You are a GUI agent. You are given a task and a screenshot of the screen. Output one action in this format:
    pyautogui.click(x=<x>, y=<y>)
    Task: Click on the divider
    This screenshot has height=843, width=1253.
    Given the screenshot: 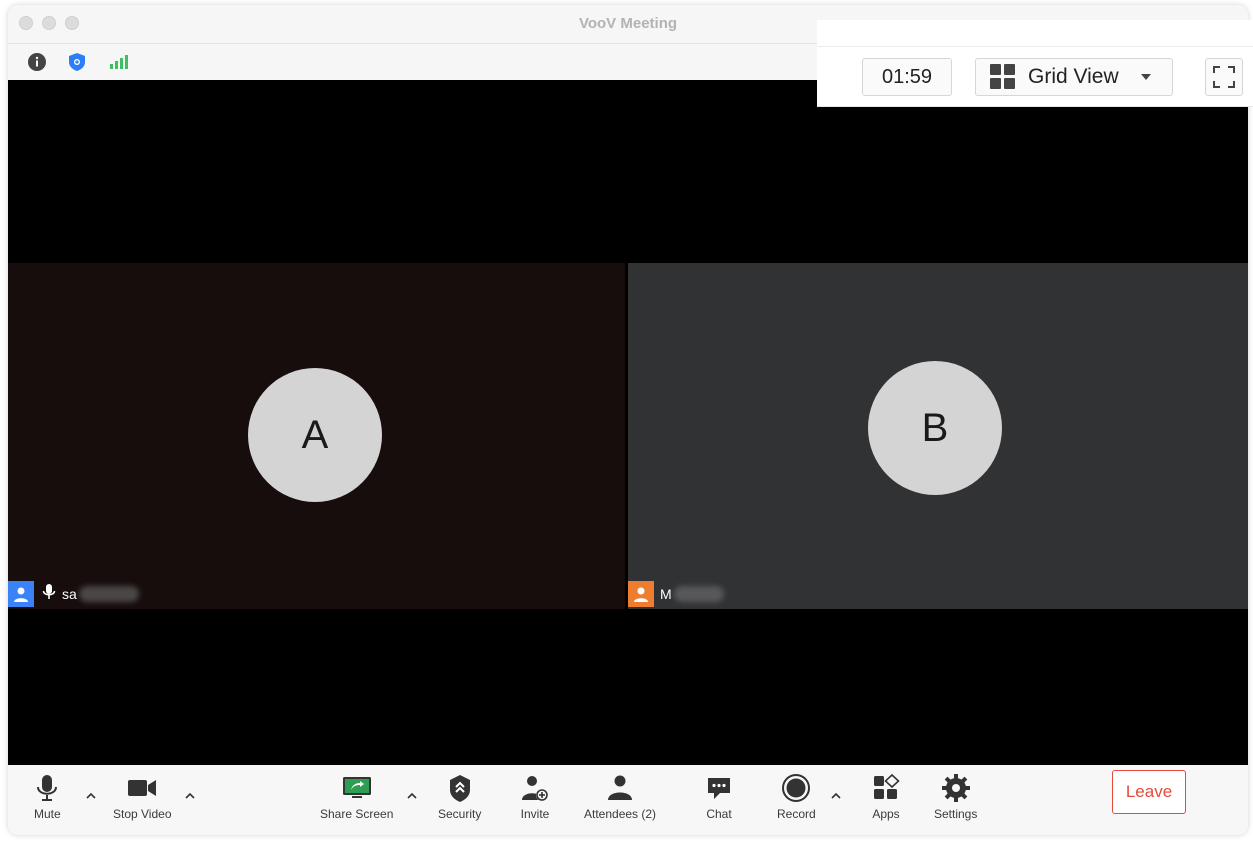 What is the action you would take?
    pyautogui.click(x=1035, y=46)
    